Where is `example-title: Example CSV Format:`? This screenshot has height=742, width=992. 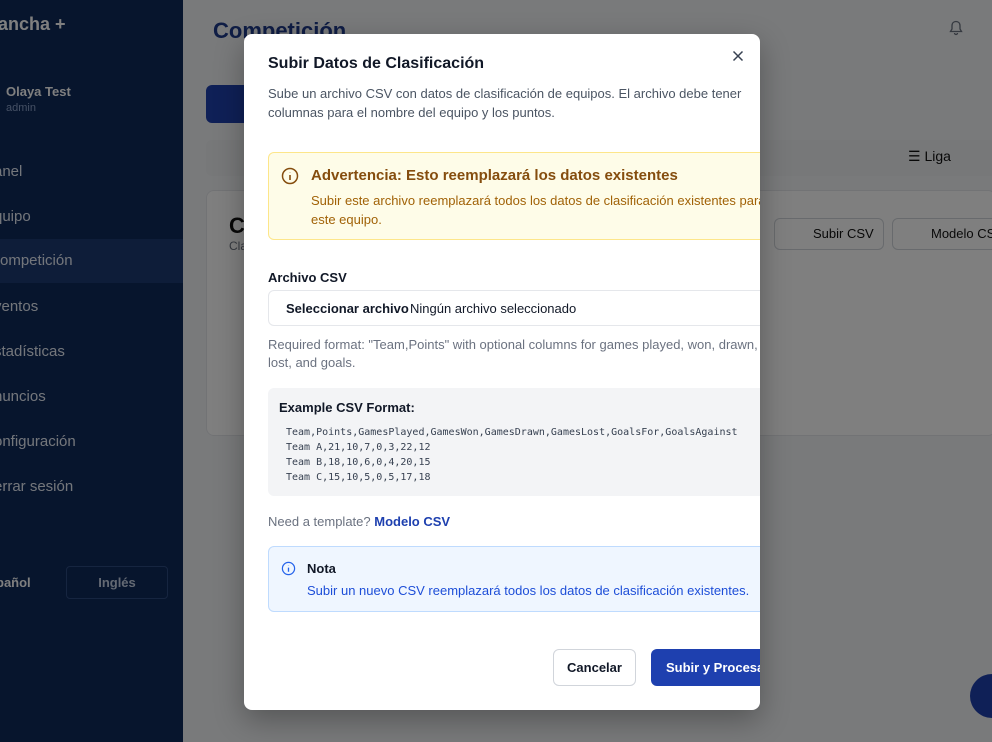 example-title: Example CSV Format: is located at coordinates (347, 407).